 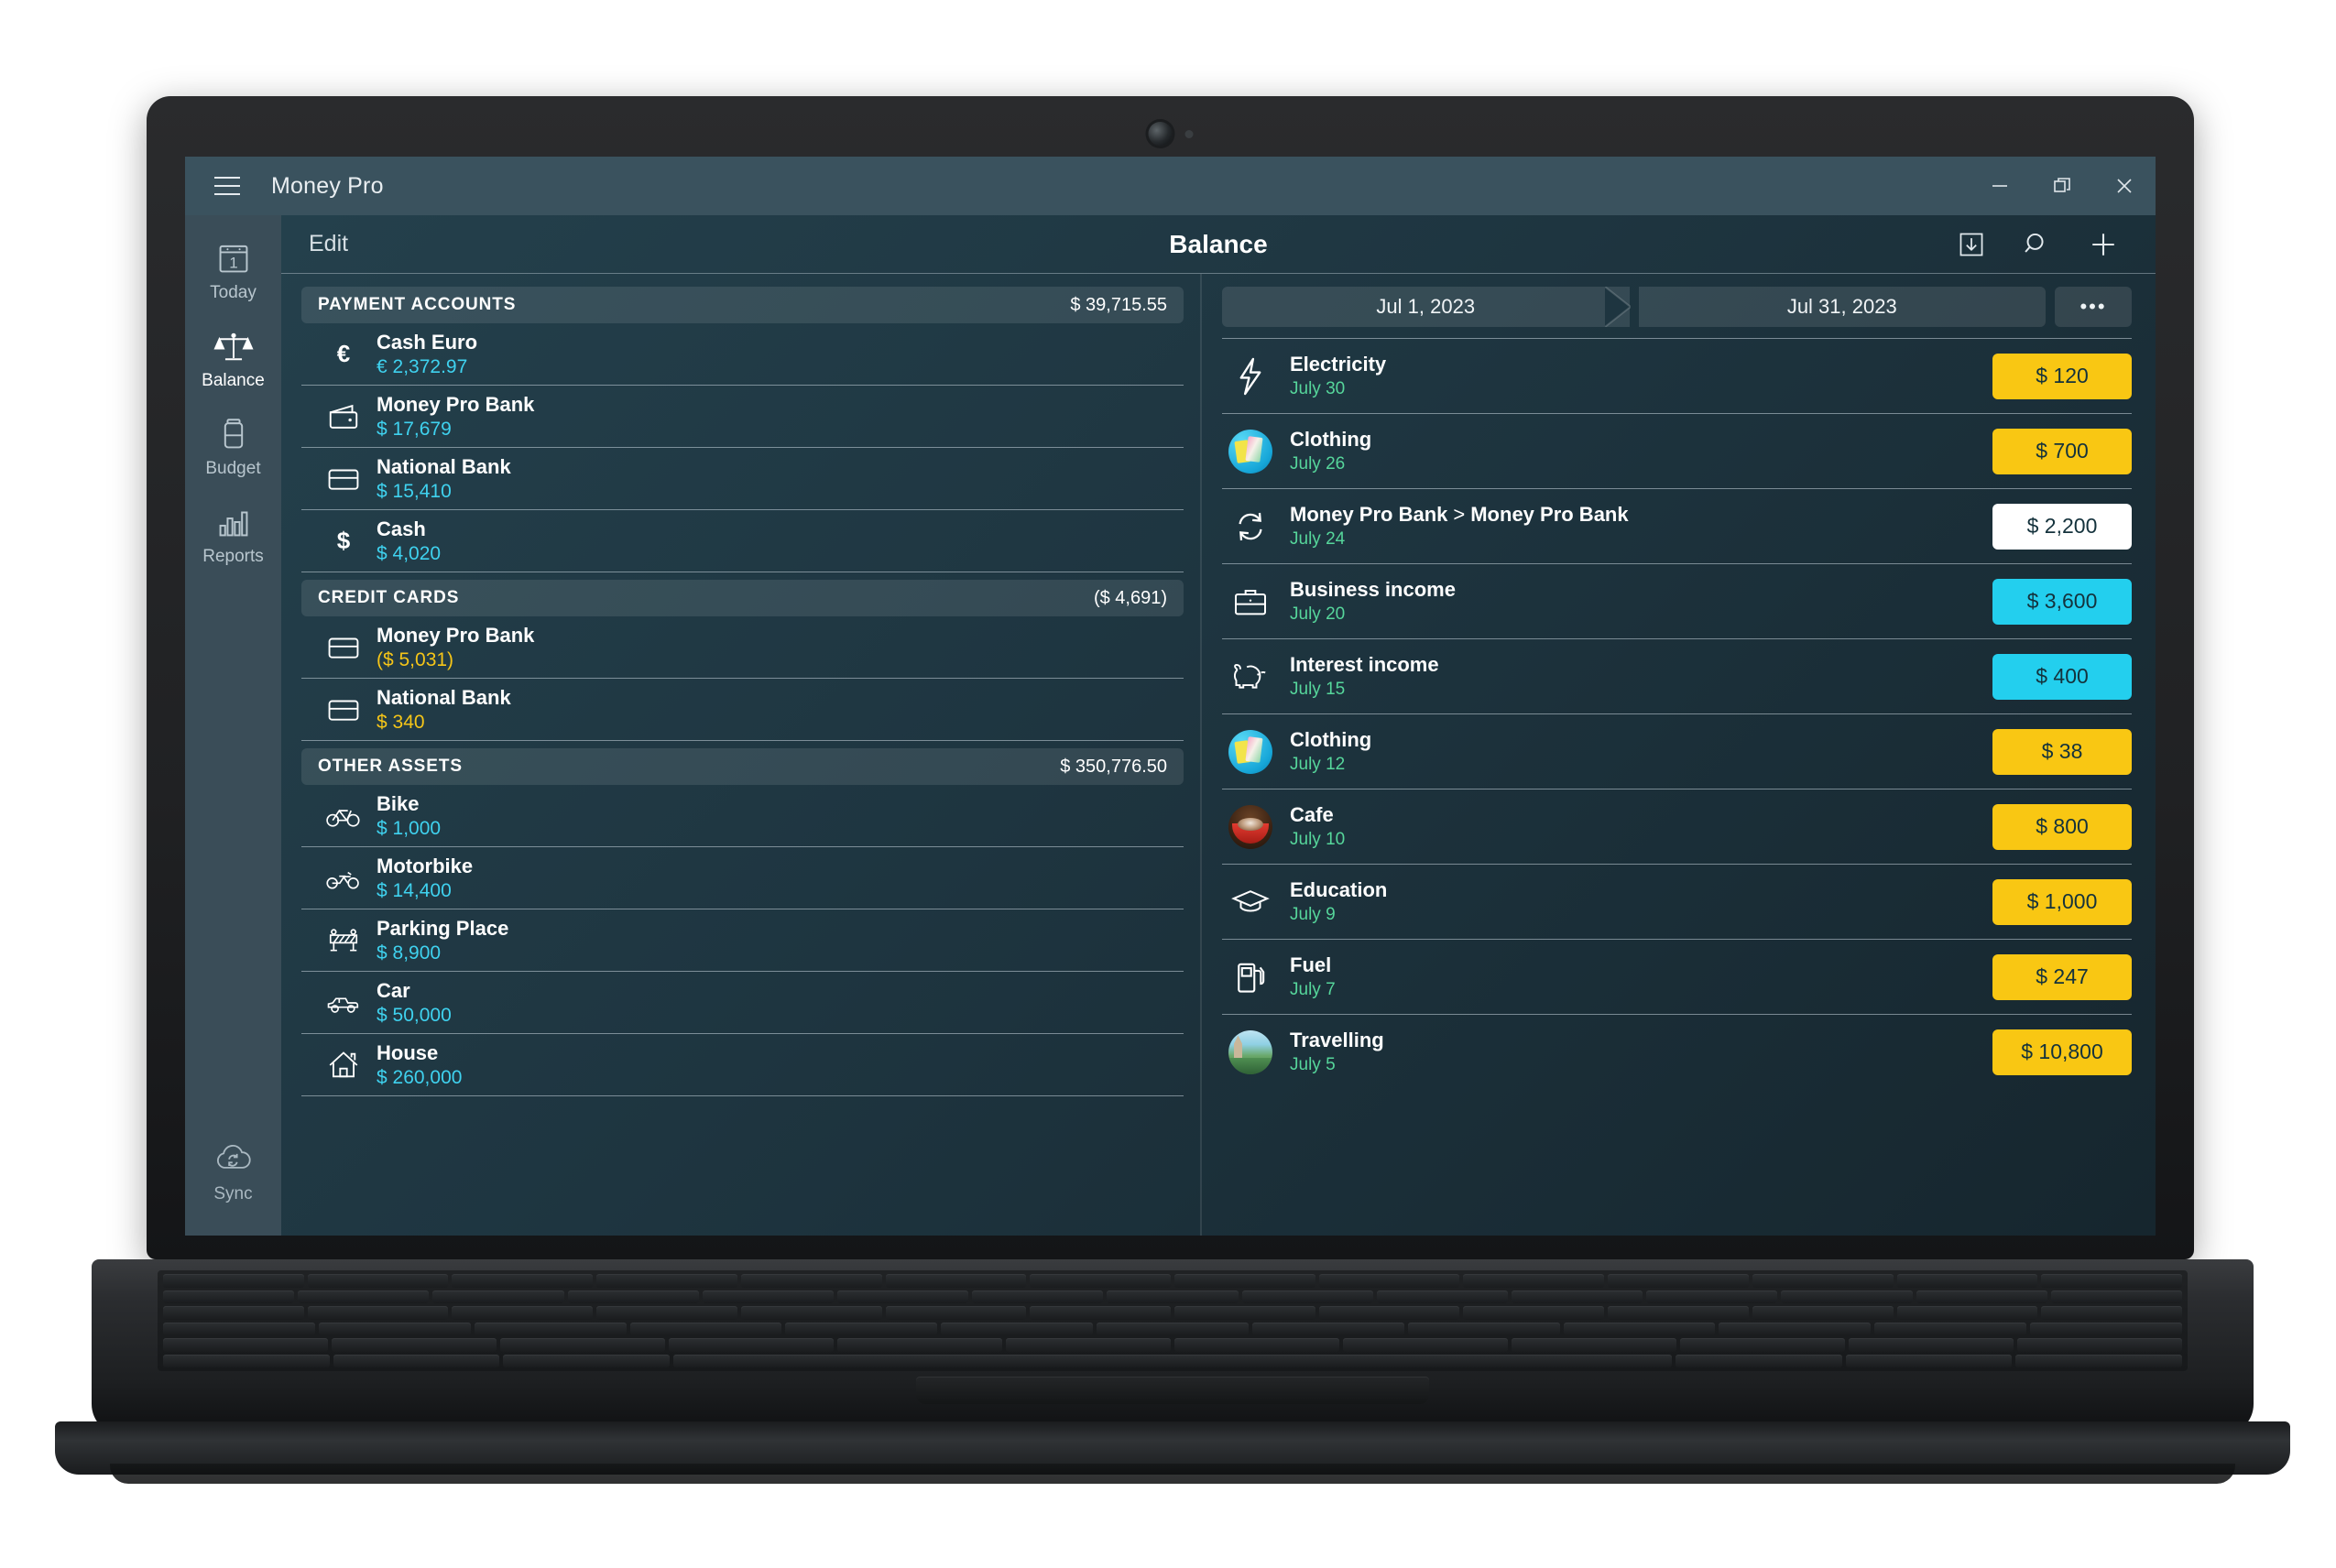 I want to click on transaction-row: Business income July 20 $ 3,600, so click(x=1677, y=600).